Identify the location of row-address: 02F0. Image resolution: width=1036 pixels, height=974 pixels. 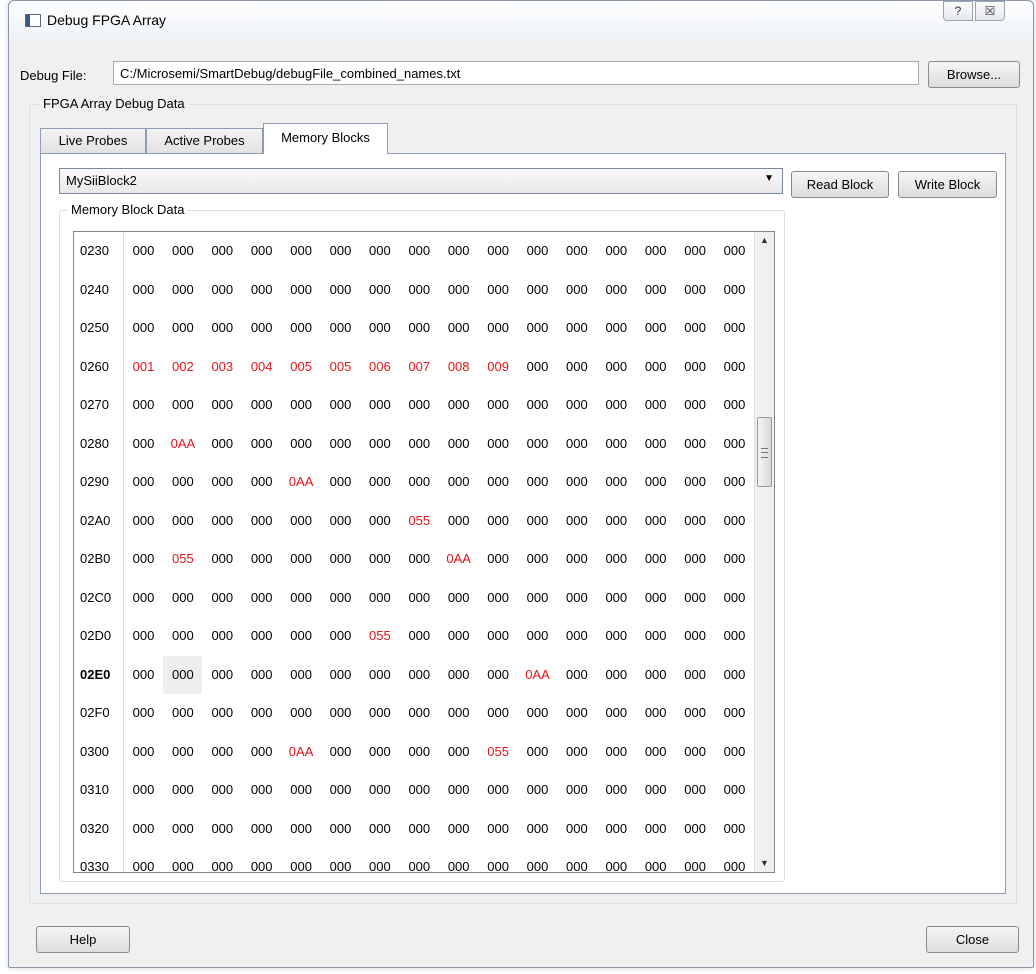
(99, 713).